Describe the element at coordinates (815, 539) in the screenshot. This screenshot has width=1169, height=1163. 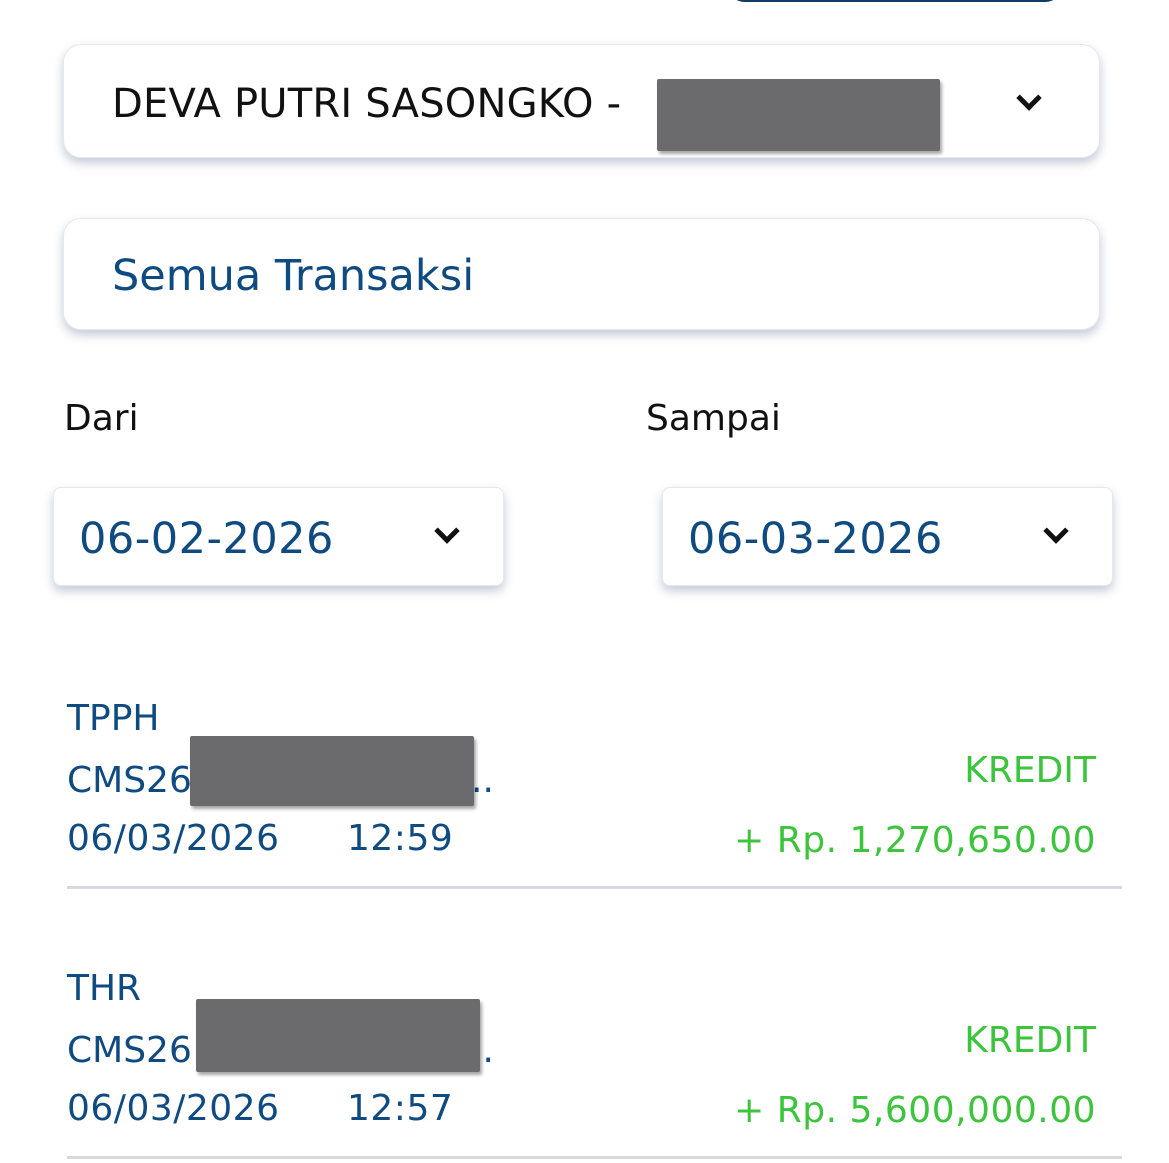
I see `to-date-value: 06-03-2026` at that location.